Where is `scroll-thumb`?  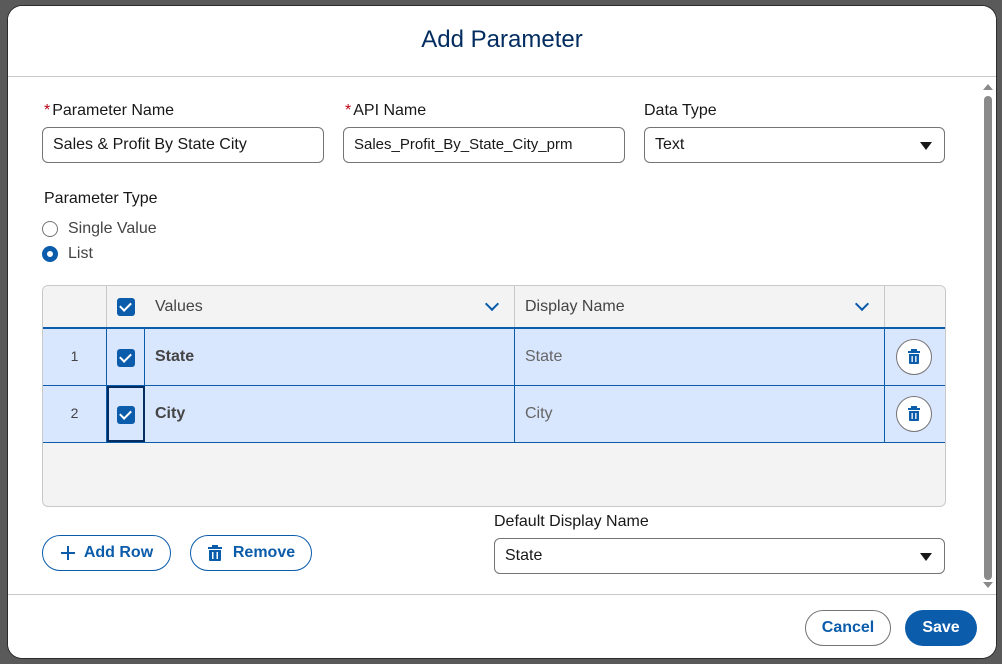 scroll-thumb is located at coordinates (988, 338).